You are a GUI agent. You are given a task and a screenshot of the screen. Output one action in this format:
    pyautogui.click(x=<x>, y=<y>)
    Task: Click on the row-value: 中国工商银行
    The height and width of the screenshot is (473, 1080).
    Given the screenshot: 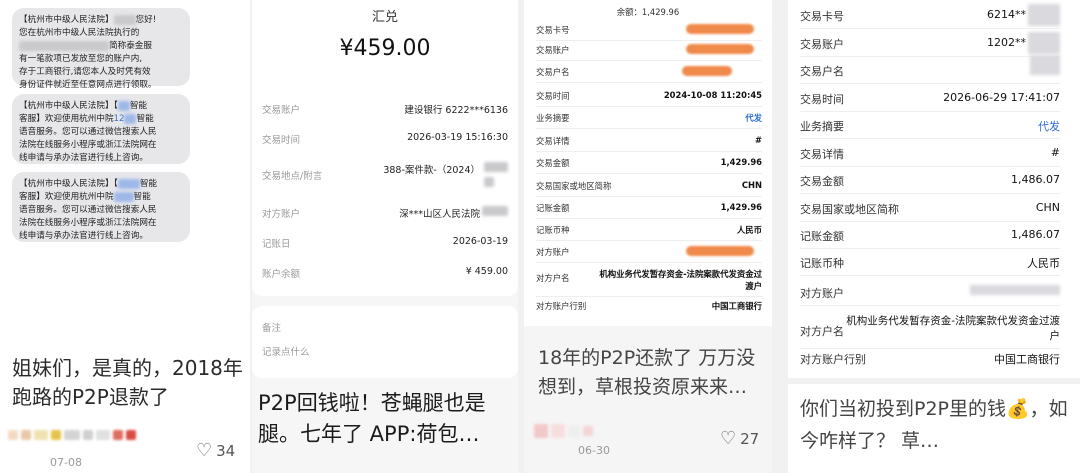 What is the action you would take?
    pyautogui.click(x=1027, y=359)
    